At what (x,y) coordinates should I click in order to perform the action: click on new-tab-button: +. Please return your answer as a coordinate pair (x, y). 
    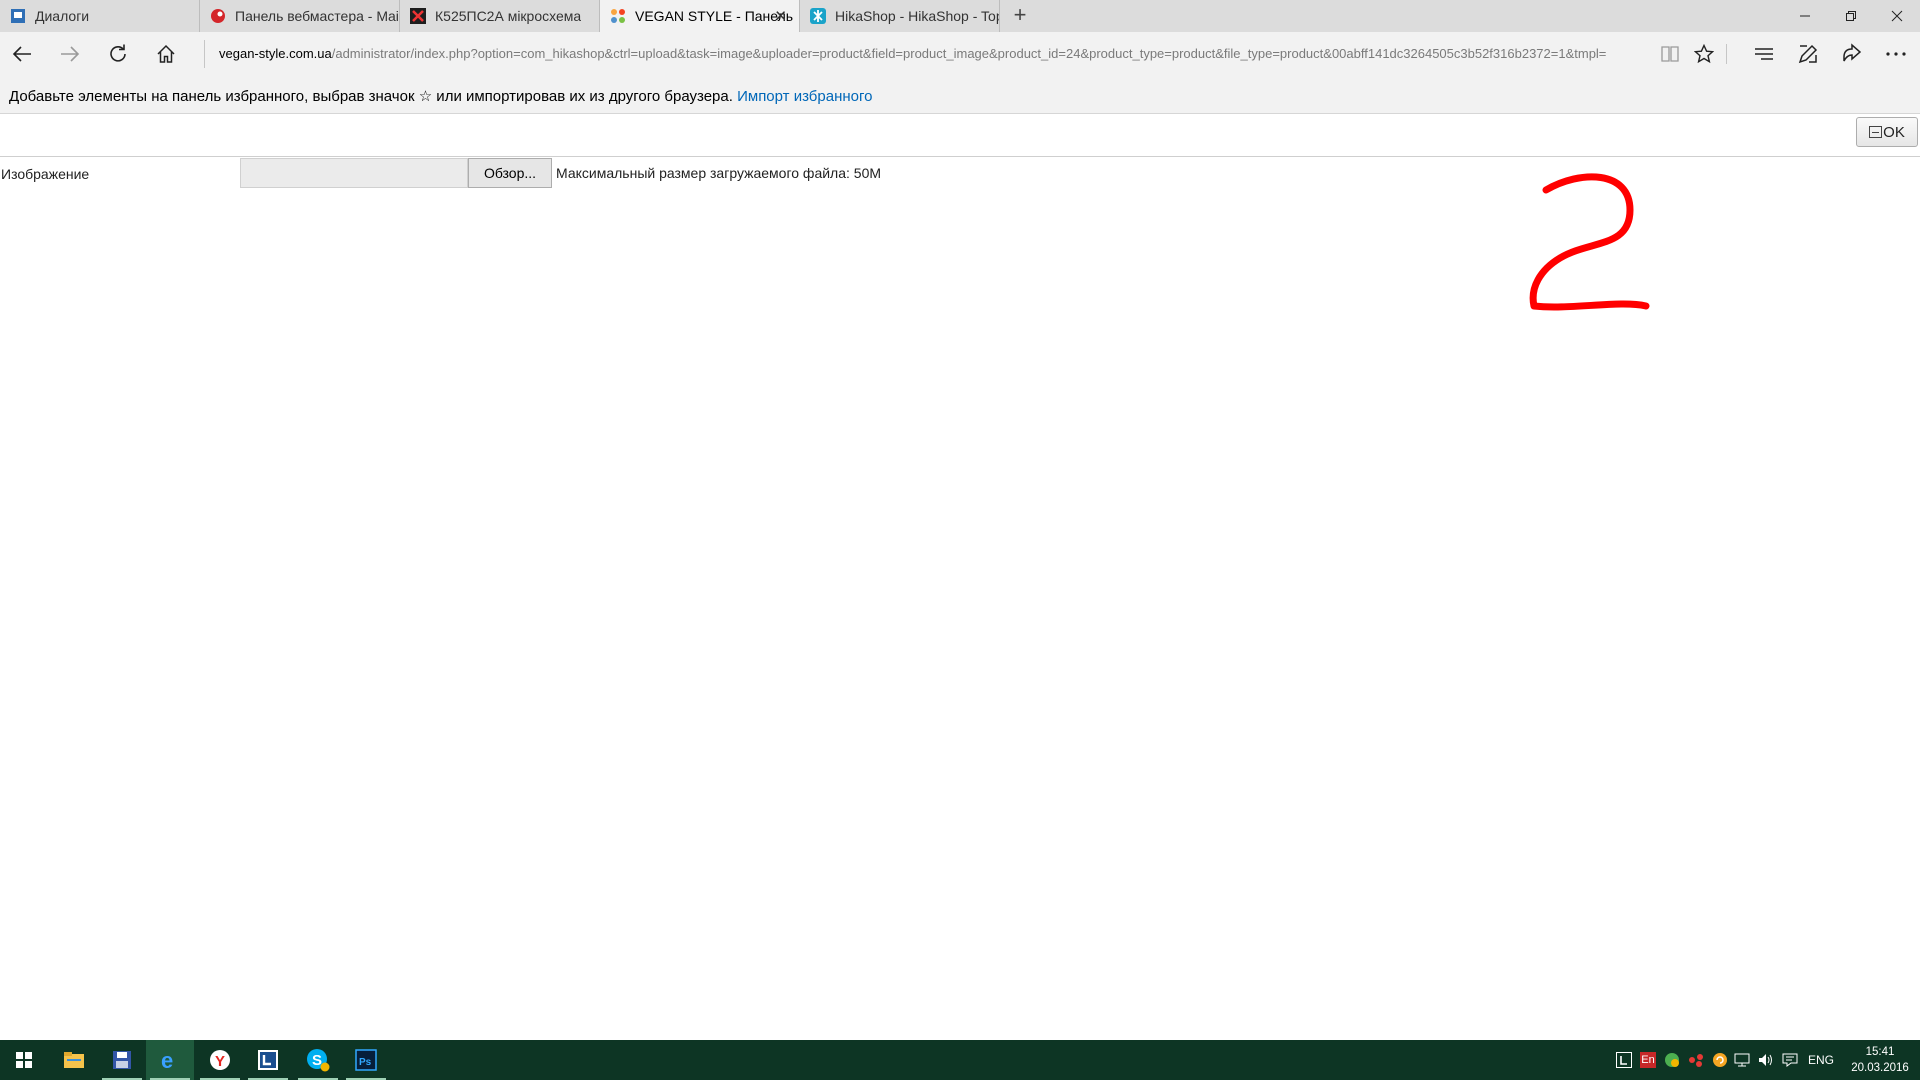
    Looking at the image, I should click on (1020, 16).